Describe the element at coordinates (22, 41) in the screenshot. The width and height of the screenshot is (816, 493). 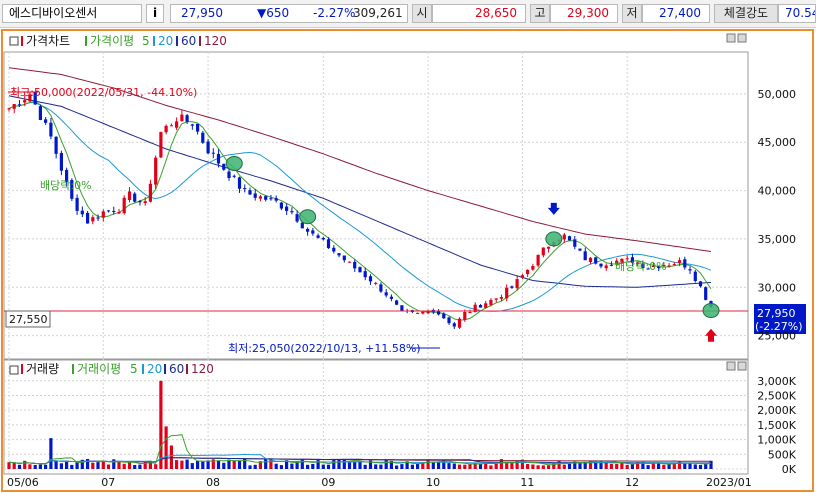
I see `price-legend-swatch` at that location.